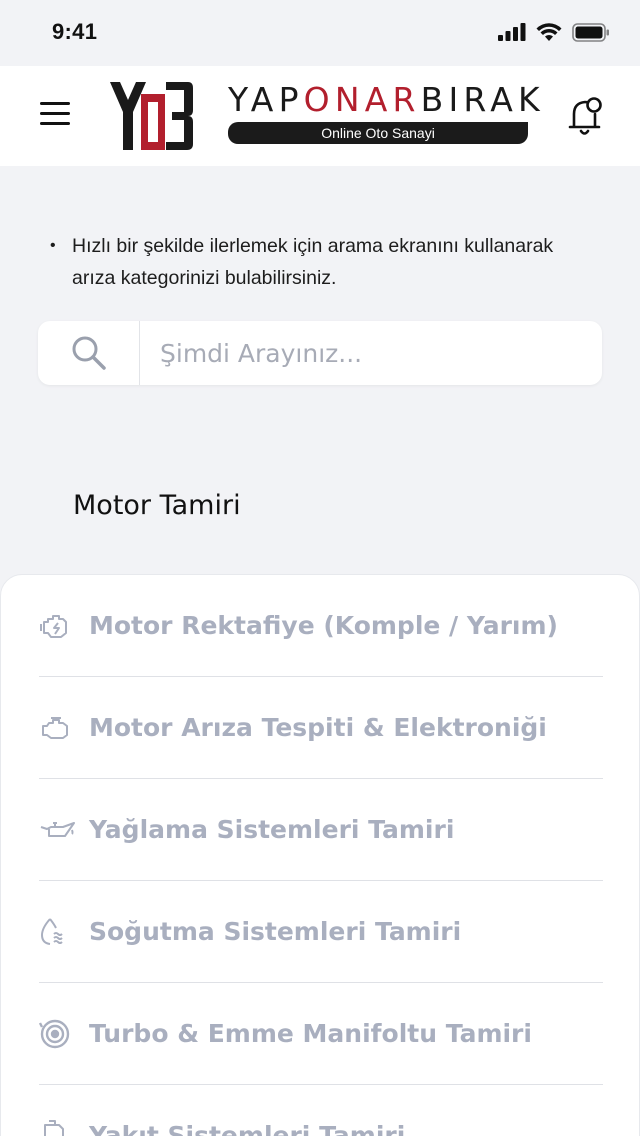  Describe the element at coordinates (266, 99) in the screenshot. I see `brand-name-prefix: YAP` at that location.